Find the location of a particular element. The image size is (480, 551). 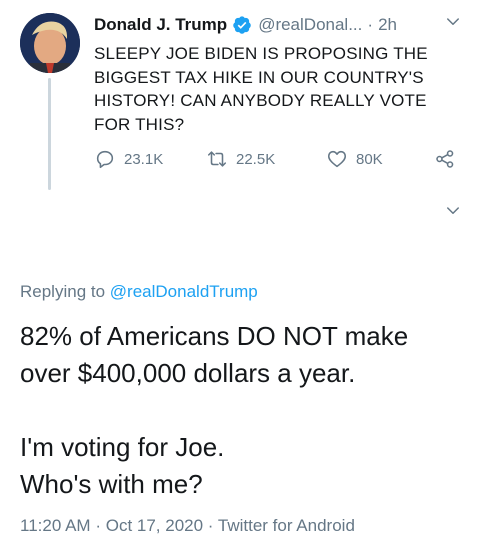

reply-text-line: over $400,000 dollars a year. is located at coordinates (188, 373).